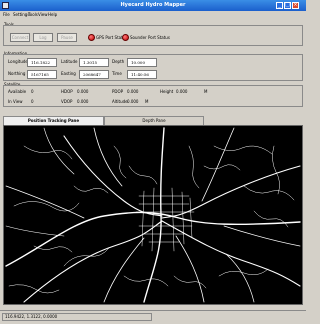  What do you see at coordinates (287, 5) in the screenshot?
I see `maximize-button: □` at bounding box center [287, 5].